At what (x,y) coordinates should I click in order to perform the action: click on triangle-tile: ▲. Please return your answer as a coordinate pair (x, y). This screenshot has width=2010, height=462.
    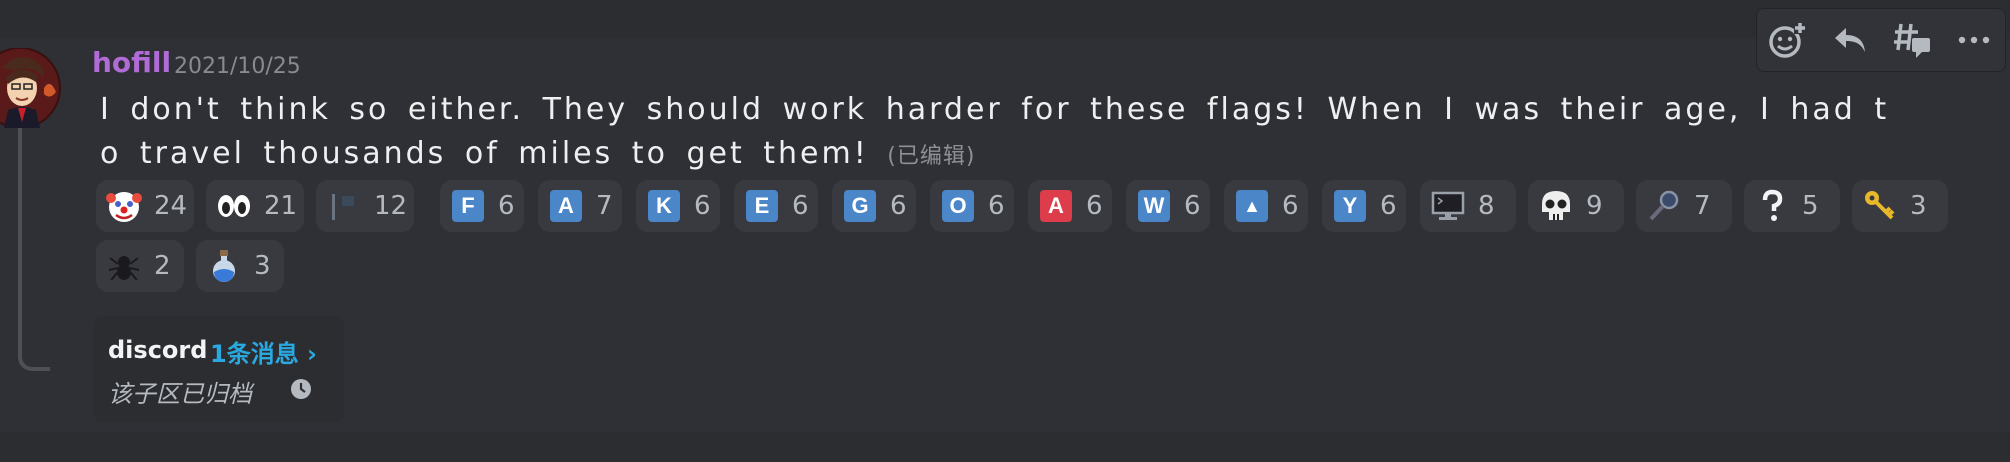
    Looking at the image, I should click on (1252, 206).